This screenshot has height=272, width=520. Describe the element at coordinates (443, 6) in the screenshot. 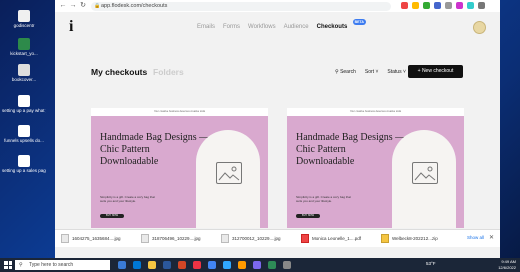

I see `extension-icons` at that location.